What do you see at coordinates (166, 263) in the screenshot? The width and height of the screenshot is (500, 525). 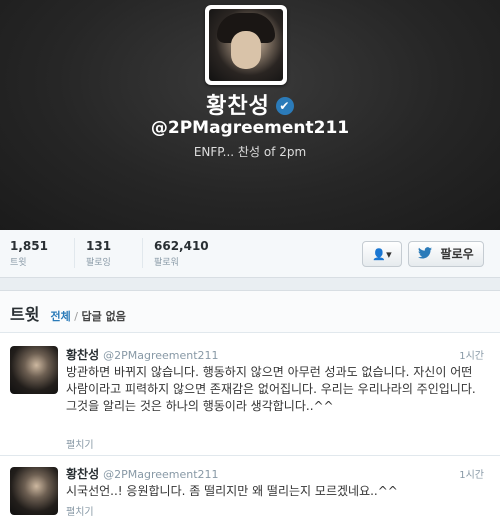 I see `stat-followers-label: 팔로워` at bounding box center [166, 263].